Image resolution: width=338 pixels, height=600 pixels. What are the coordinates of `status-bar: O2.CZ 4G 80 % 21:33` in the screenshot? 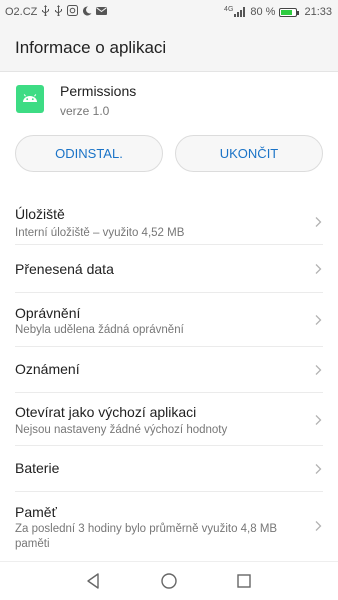 It's located at (169, 12).